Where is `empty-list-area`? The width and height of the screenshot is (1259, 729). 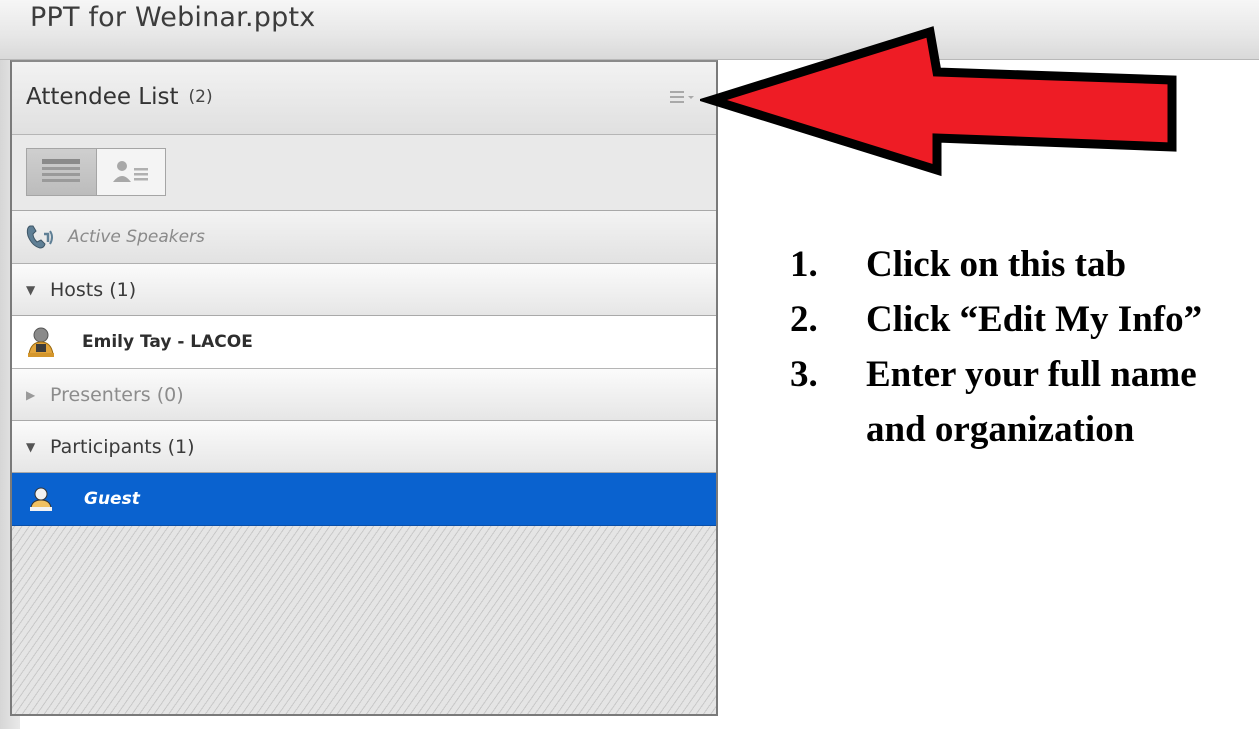 empty-list-area is located at coordinates (364, 620).